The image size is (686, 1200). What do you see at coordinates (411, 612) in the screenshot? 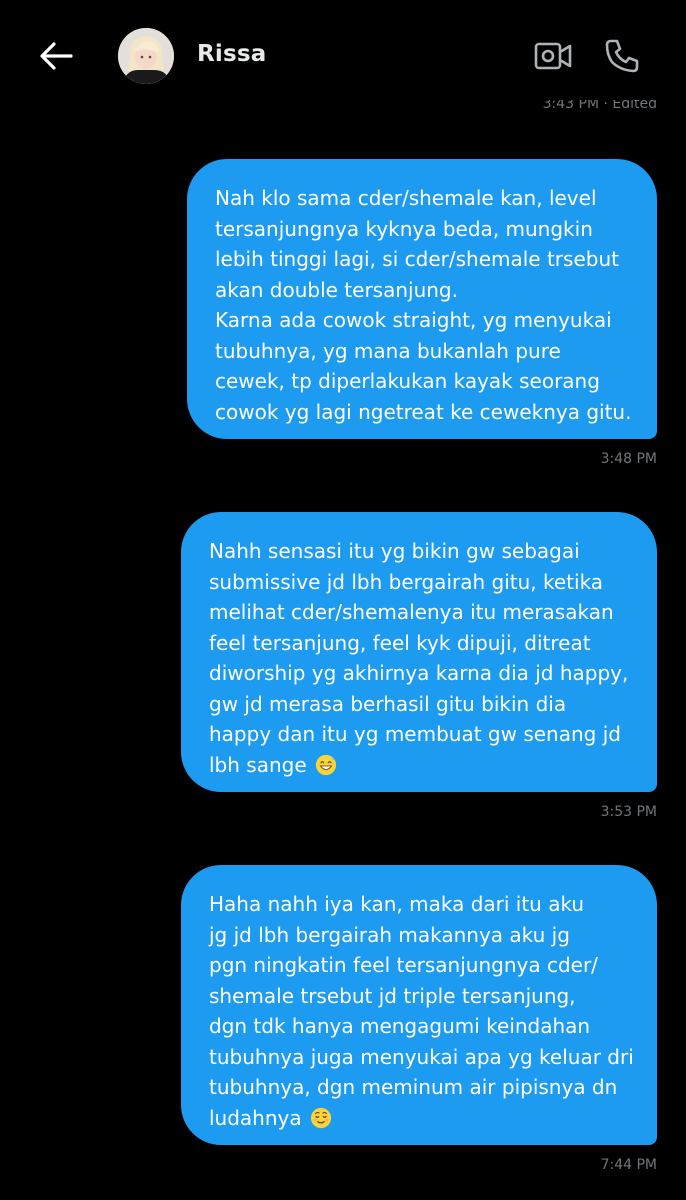
I see `message-line: melihat cder/shemalenya itu merasakan` at bounding box center [411, 612].